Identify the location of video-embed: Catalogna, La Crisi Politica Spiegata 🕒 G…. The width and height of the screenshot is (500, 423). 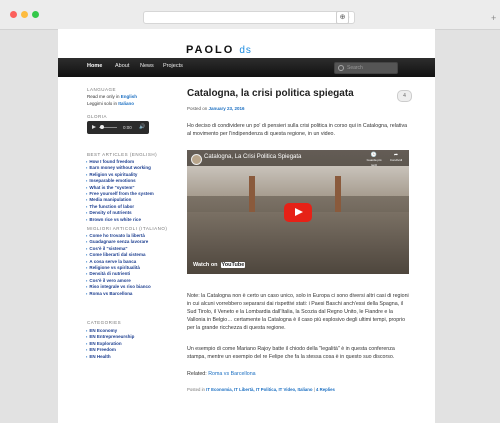
(298, 212).